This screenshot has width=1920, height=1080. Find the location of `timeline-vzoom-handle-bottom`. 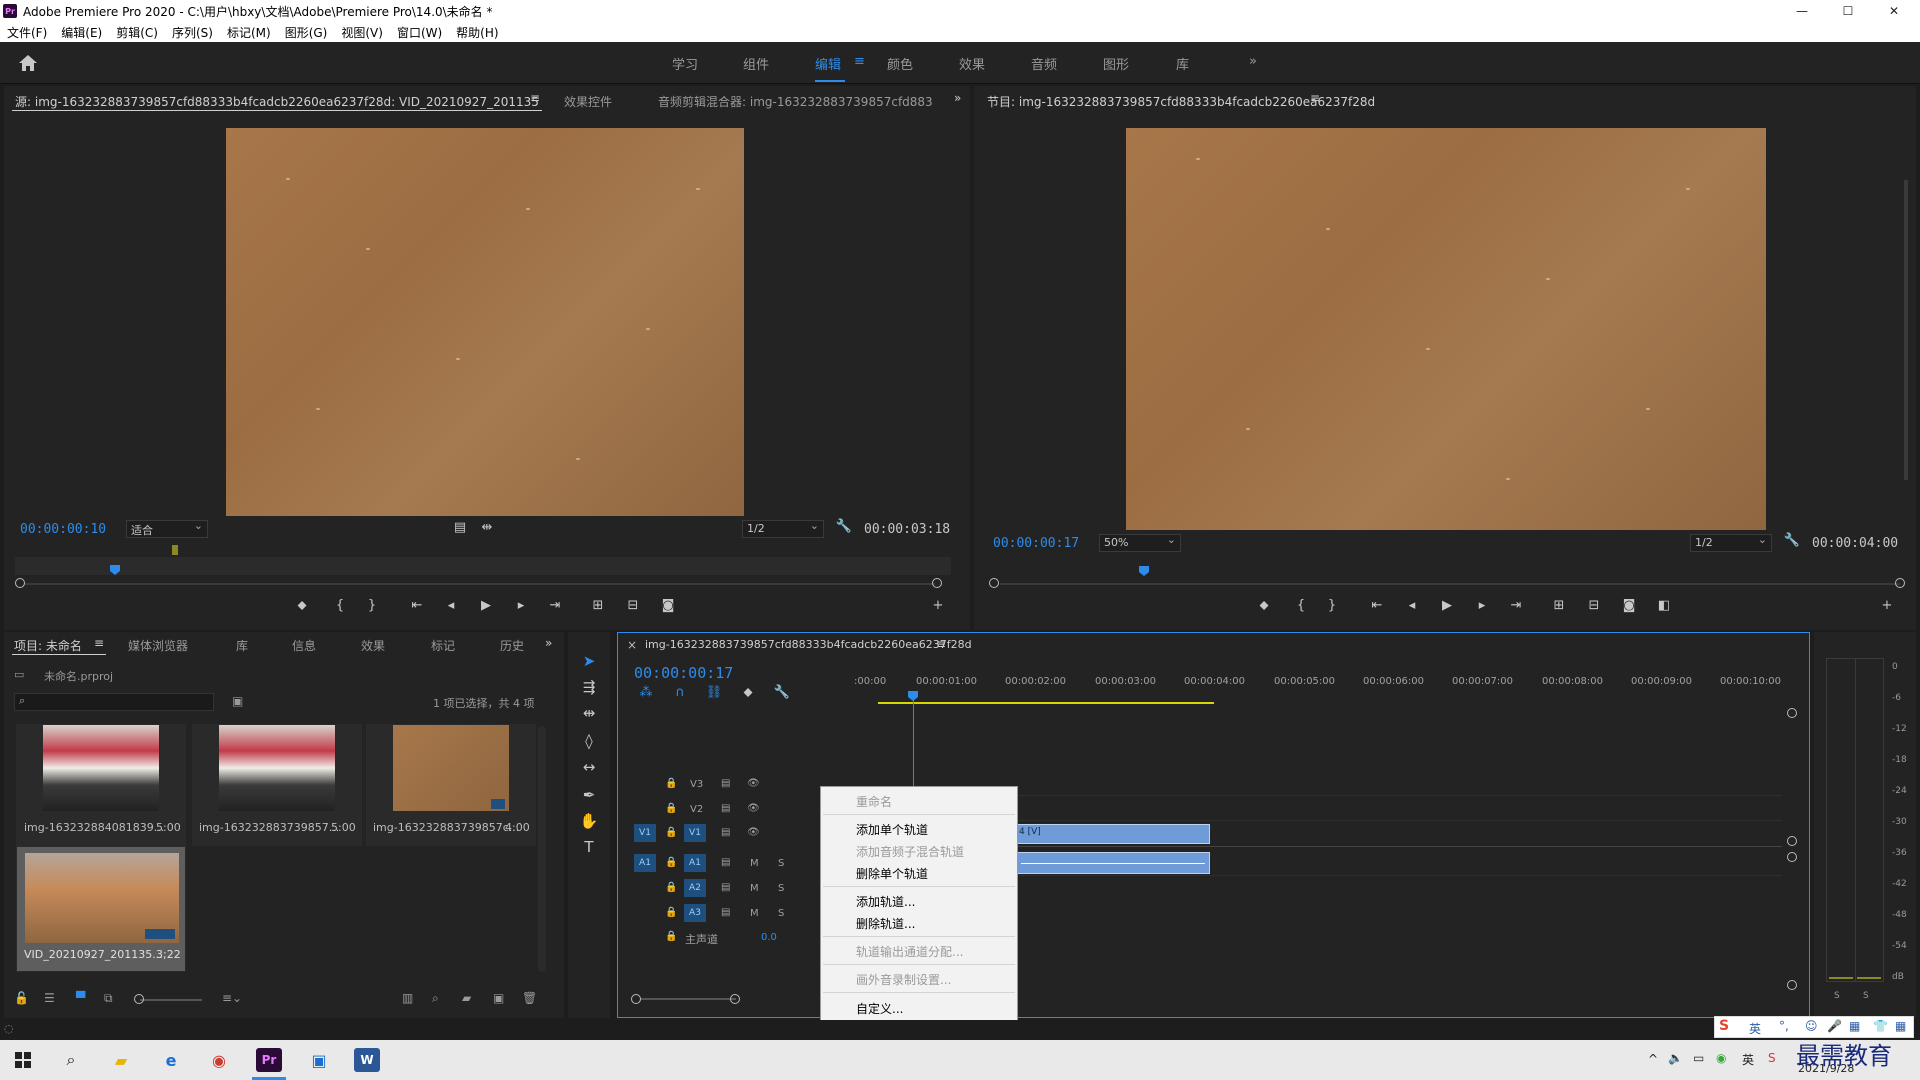

timeline-vzoom-handle-bottom is located at coordinates (1792, 985).